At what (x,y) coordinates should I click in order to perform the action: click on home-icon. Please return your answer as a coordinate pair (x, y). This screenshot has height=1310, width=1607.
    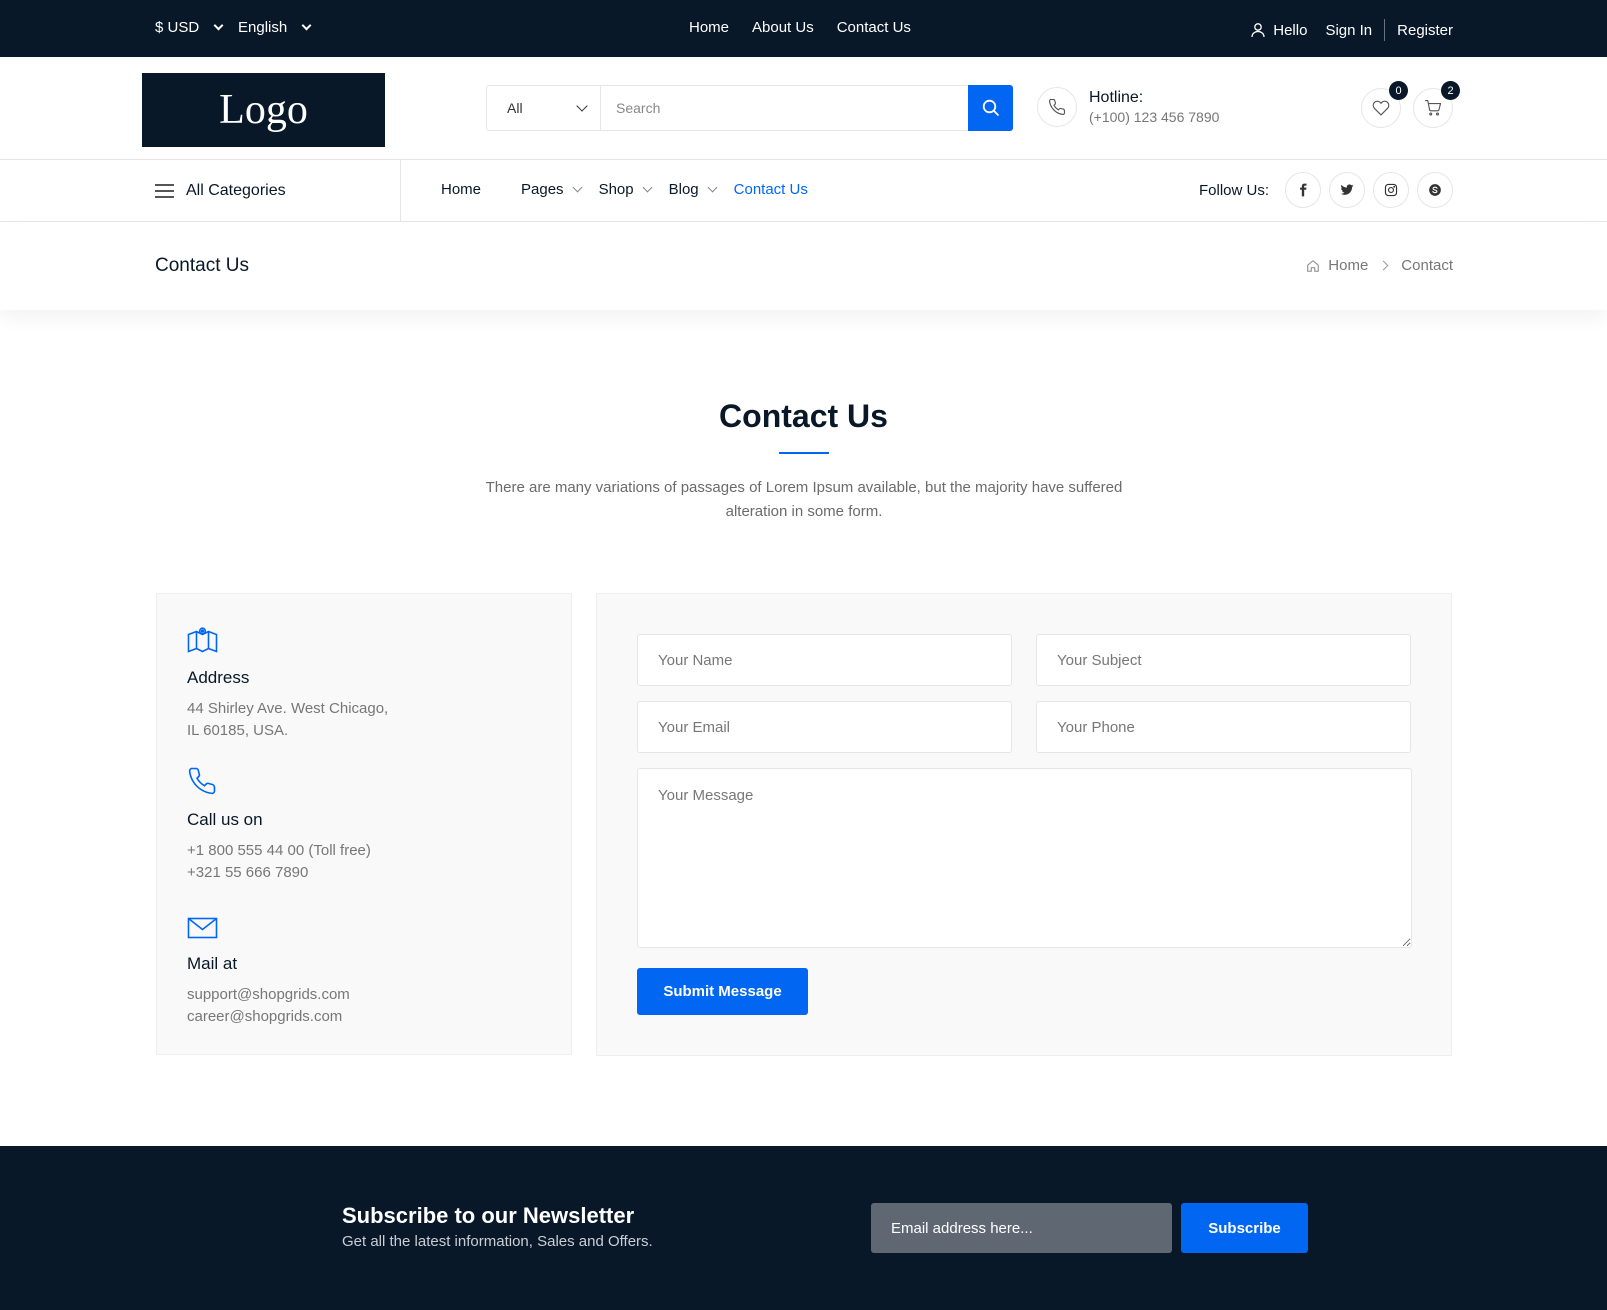
    Looking at the image, I should click on (1313, 265).